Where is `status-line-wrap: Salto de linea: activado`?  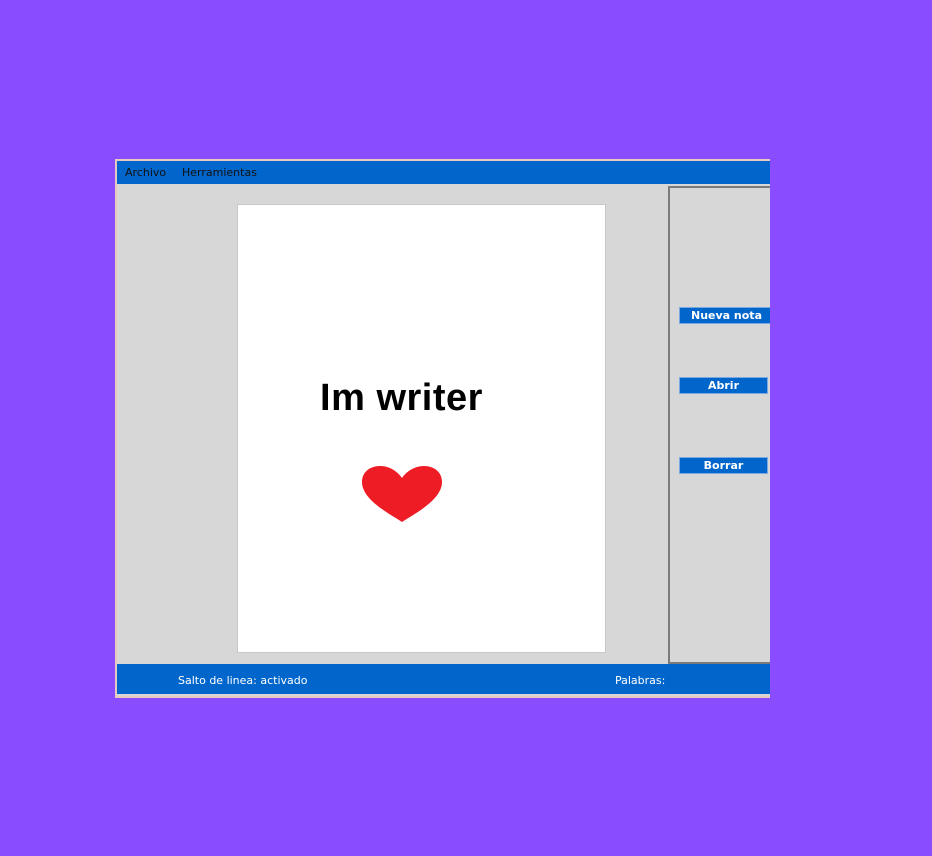 status-line-wrap: Salto de linea: activado is located at coordinates (243, 680).